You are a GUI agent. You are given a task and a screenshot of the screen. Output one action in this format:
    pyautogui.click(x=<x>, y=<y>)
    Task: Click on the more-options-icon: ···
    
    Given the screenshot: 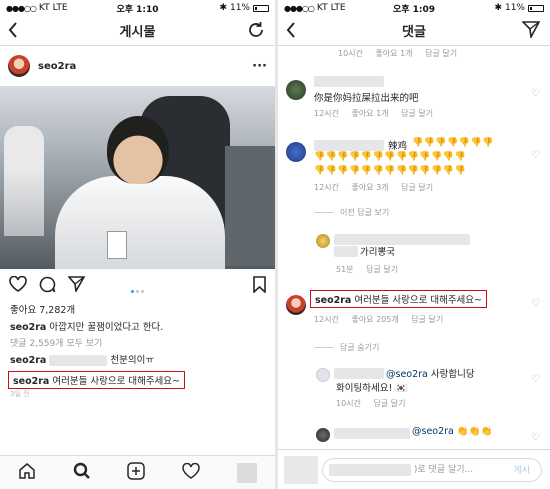 What is the action you would take?
    pyautogui.click(x=259, y=66)
    